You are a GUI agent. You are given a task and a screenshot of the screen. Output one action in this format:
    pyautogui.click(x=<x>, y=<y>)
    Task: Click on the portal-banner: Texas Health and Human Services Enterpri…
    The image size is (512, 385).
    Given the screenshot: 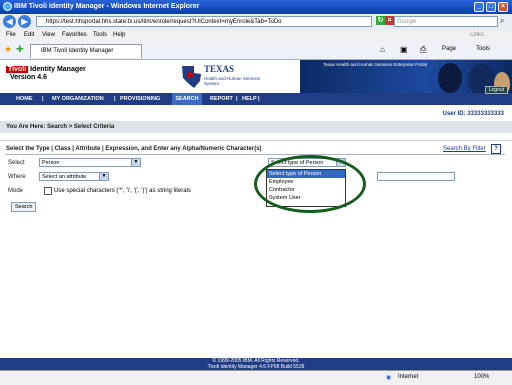 What is the action you would take?
    pyautogui.click(x=406, y=76)
    